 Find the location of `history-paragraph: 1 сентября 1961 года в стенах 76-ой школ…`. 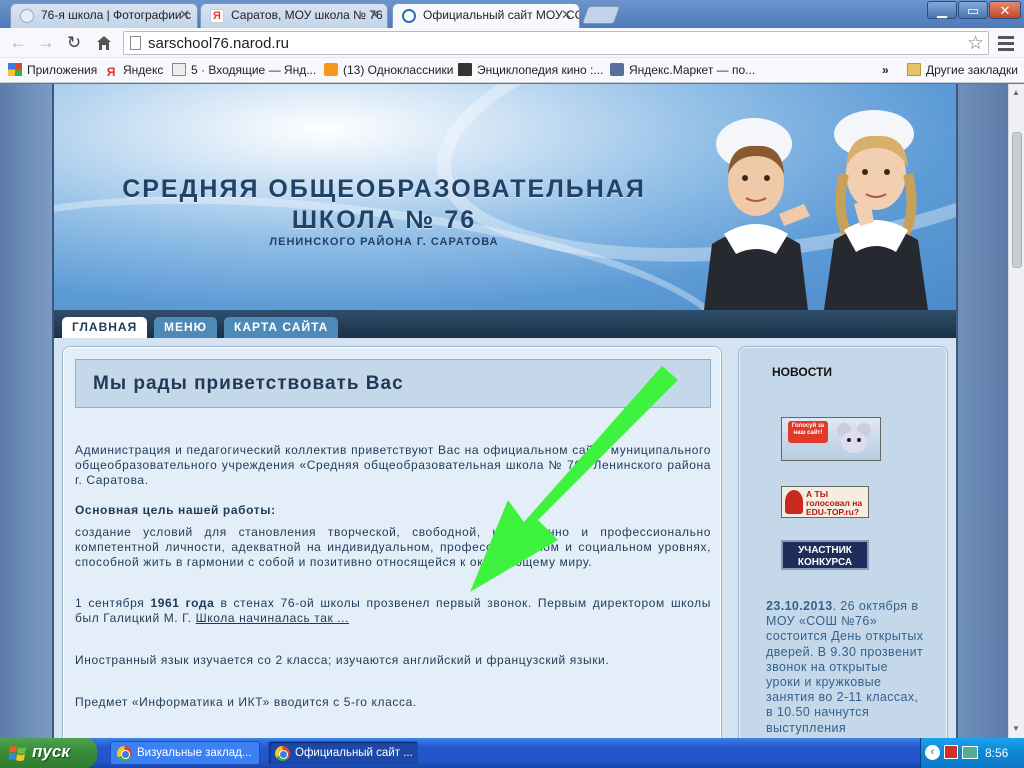

history-paragraph: 1 сентября 1961 года в стенах 76-ой школ… is located at coordinates (393, 611).